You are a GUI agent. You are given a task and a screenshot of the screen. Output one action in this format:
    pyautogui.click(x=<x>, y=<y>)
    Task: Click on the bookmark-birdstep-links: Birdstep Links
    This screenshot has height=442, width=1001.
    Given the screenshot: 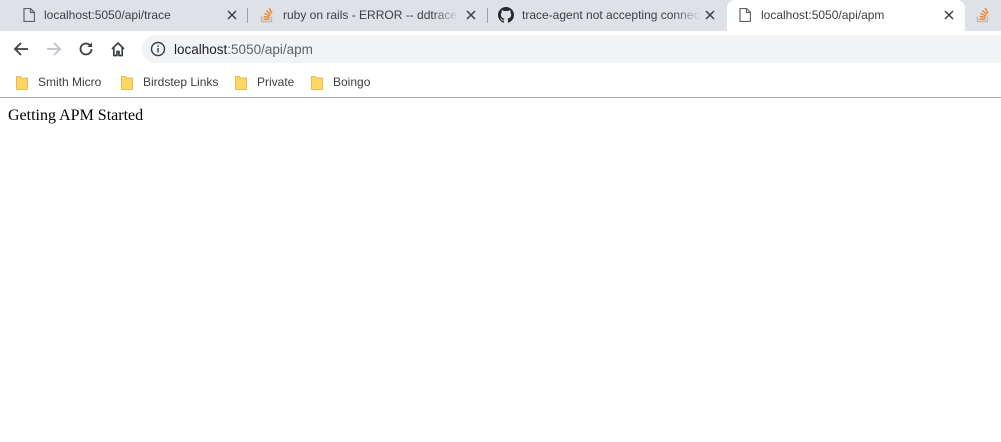 What is the action you would take?
    pyautogui.click(x=169, y=82)
    